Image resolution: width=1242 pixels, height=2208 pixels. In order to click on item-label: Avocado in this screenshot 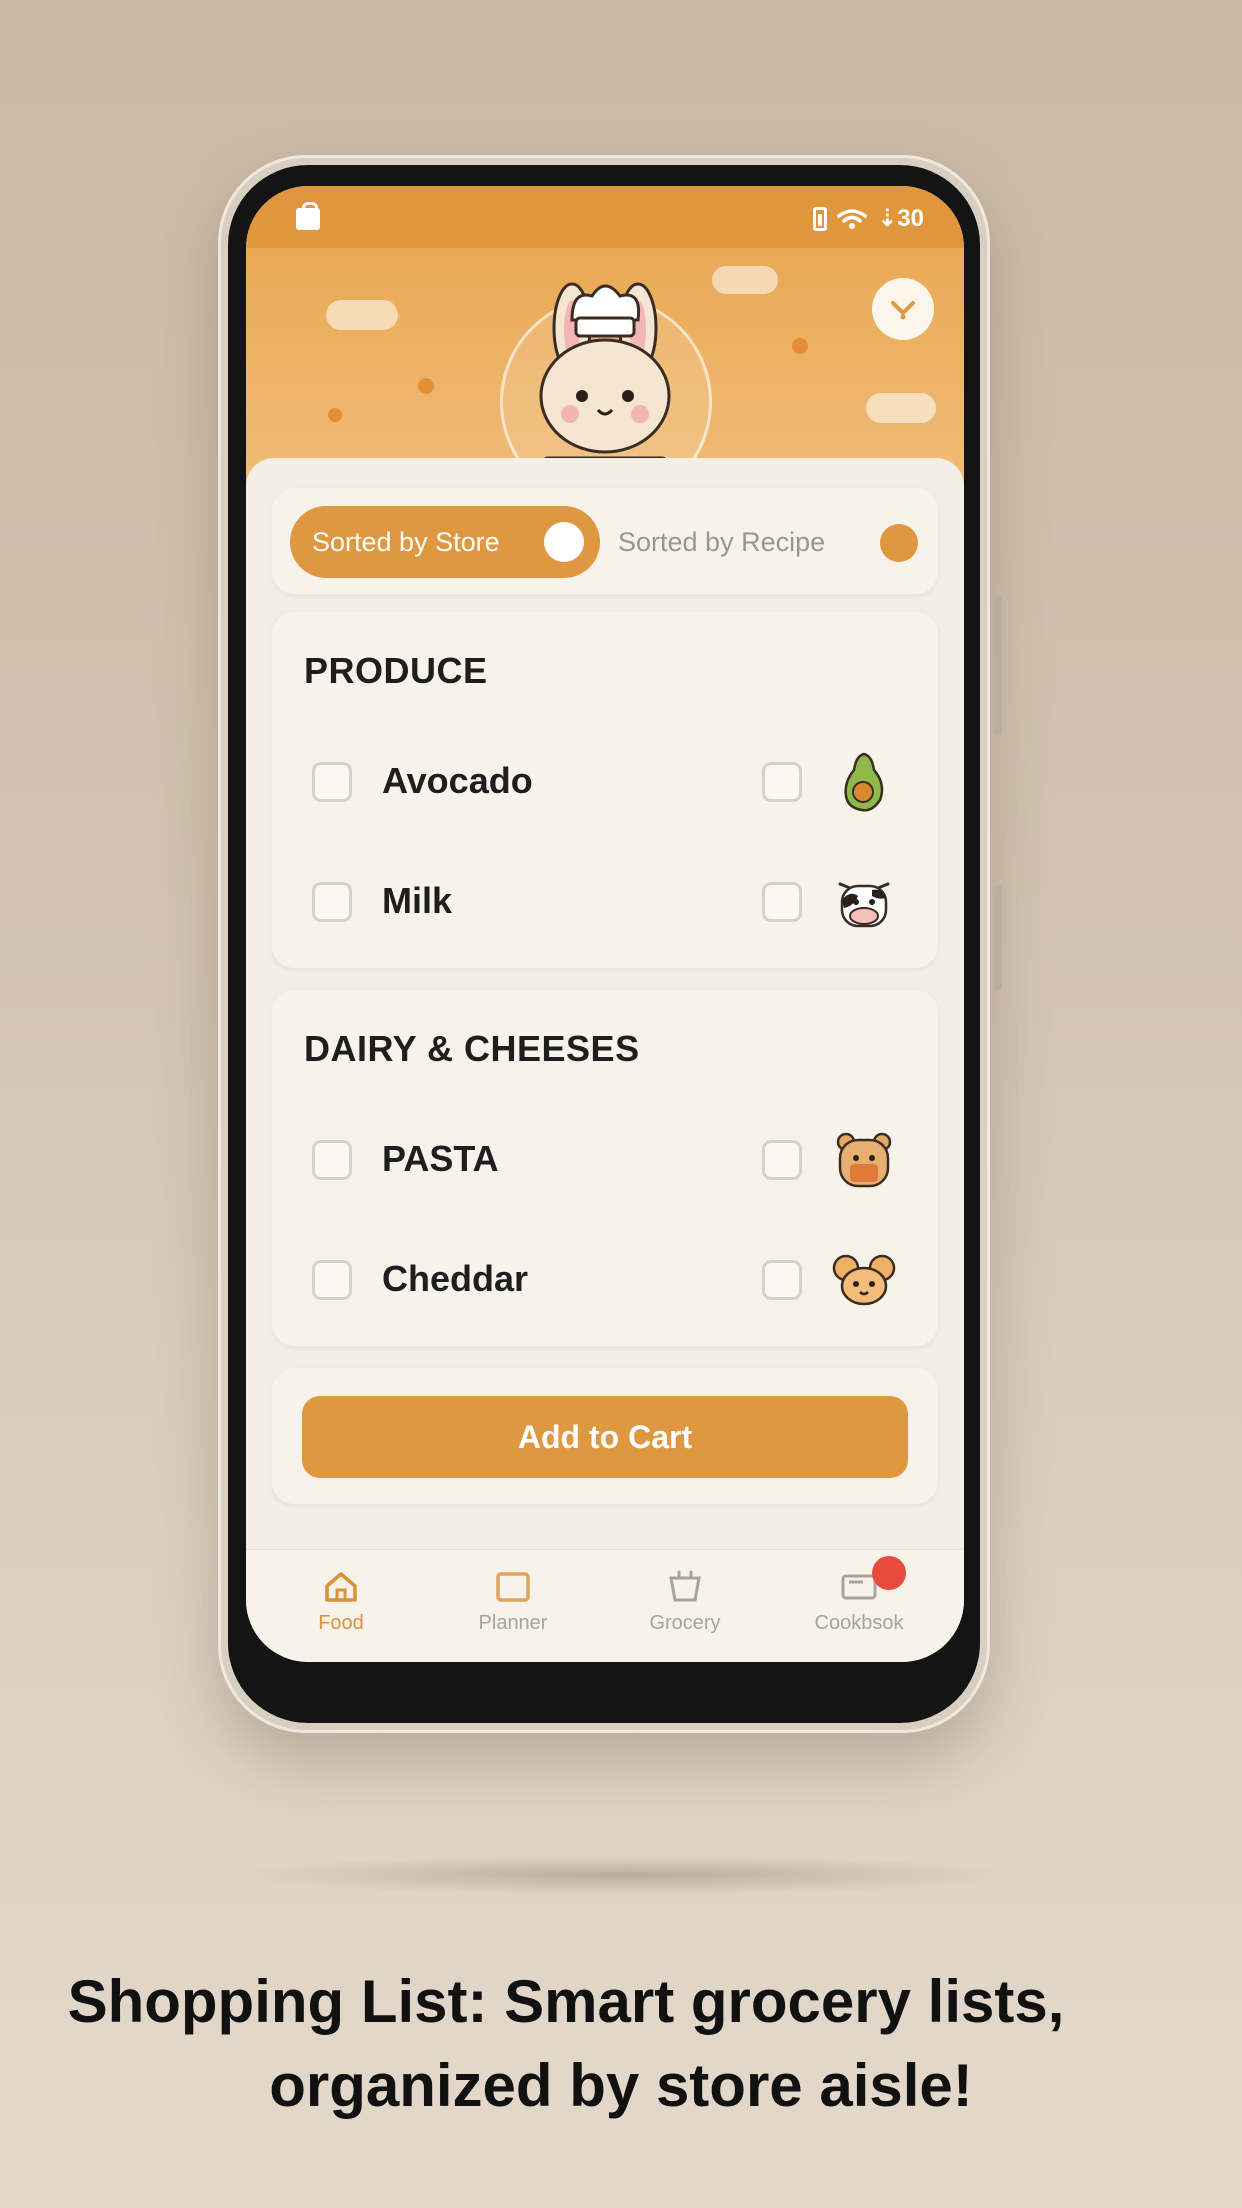, I will do `click(457, 780)`.